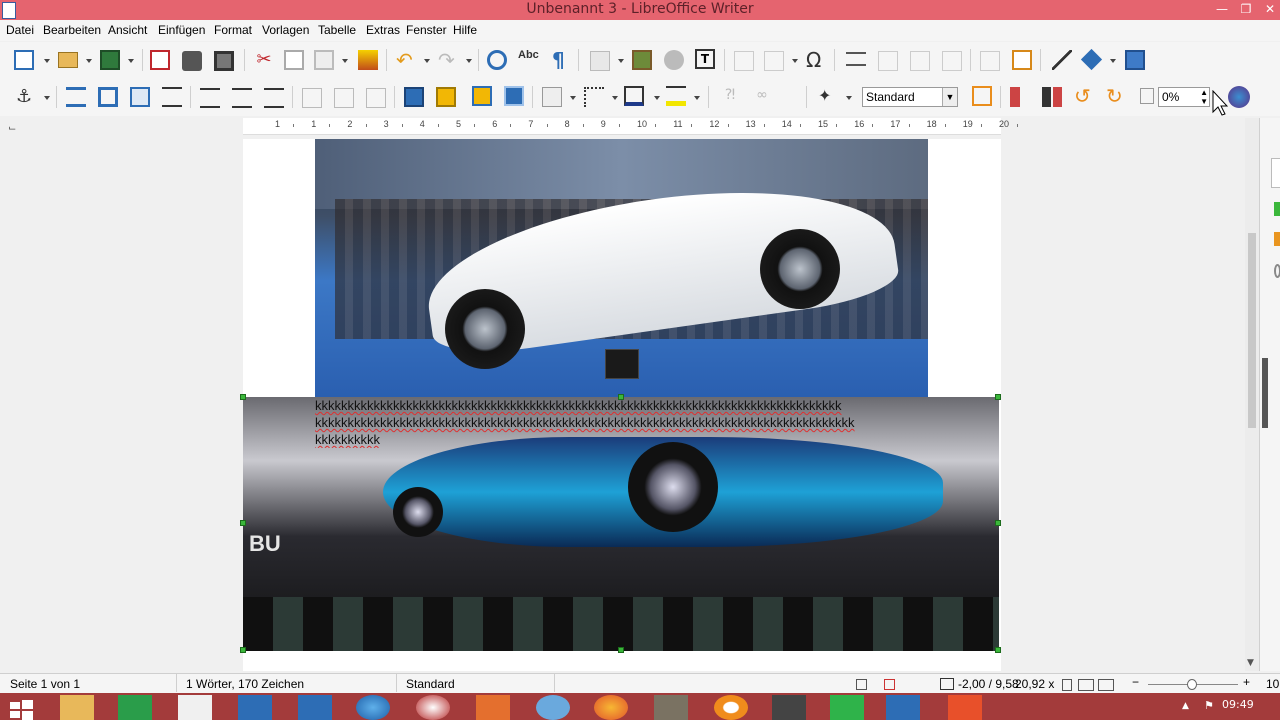 This screenshot has width=1280, height=720. Describe the element at coordinates (949, 97) in the screenshot. I see `chevron-down-icon: ▼` at that location.